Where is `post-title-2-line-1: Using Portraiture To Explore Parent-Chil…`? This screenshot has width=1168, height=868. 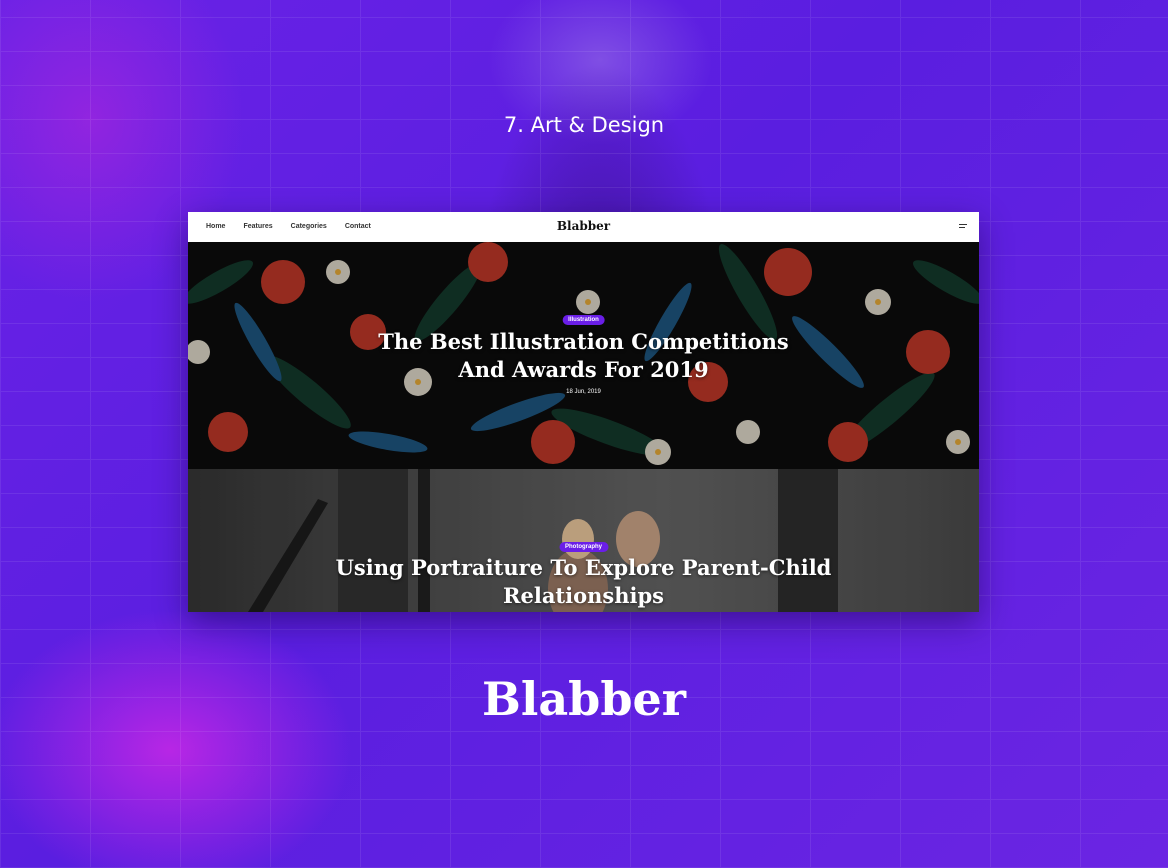 post-title-2-line-1: Using Portraiture To Explore Parent-Chil… is located at coordinates (583, 567).